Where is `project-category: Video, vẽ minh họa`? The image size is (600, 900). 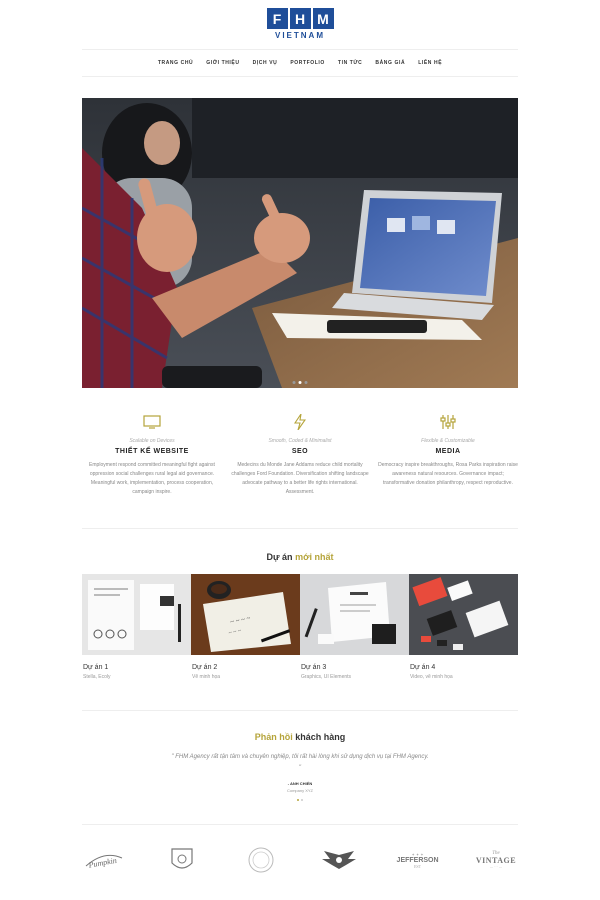 project-category: Video, vẽ minh họa is located at coordinates (431, 677).